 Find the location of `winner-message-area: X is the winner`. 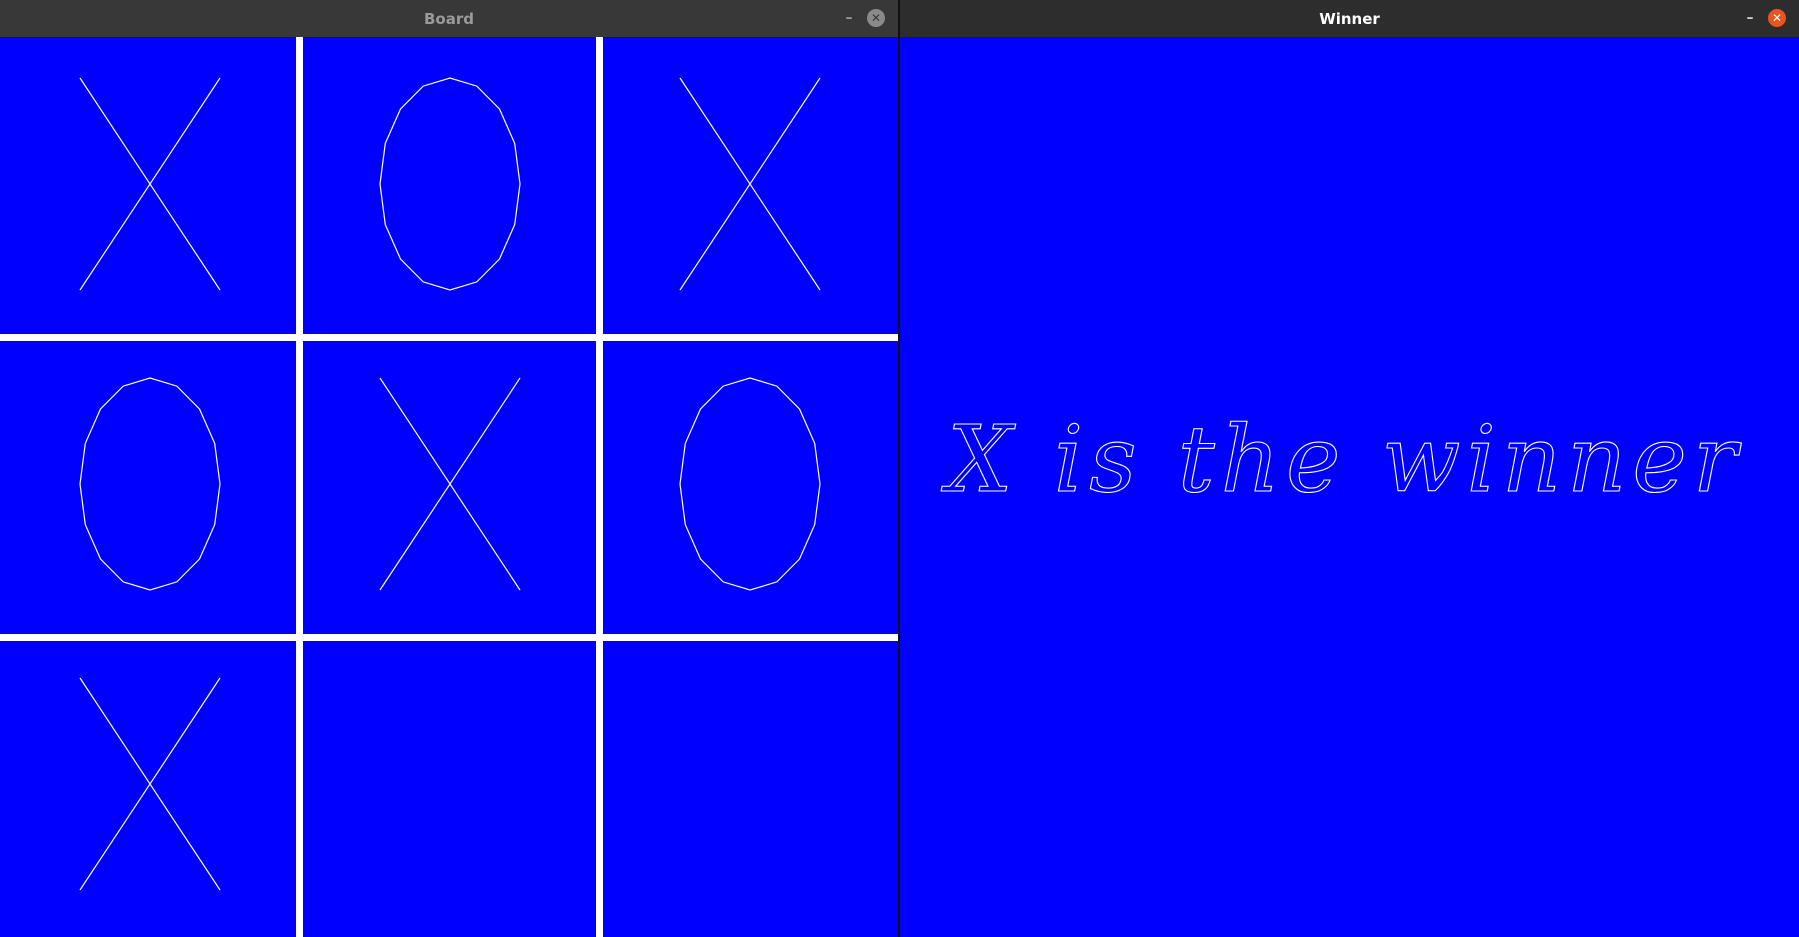

winner-message-area: X is the winner is located at coordinates (1342, 459).